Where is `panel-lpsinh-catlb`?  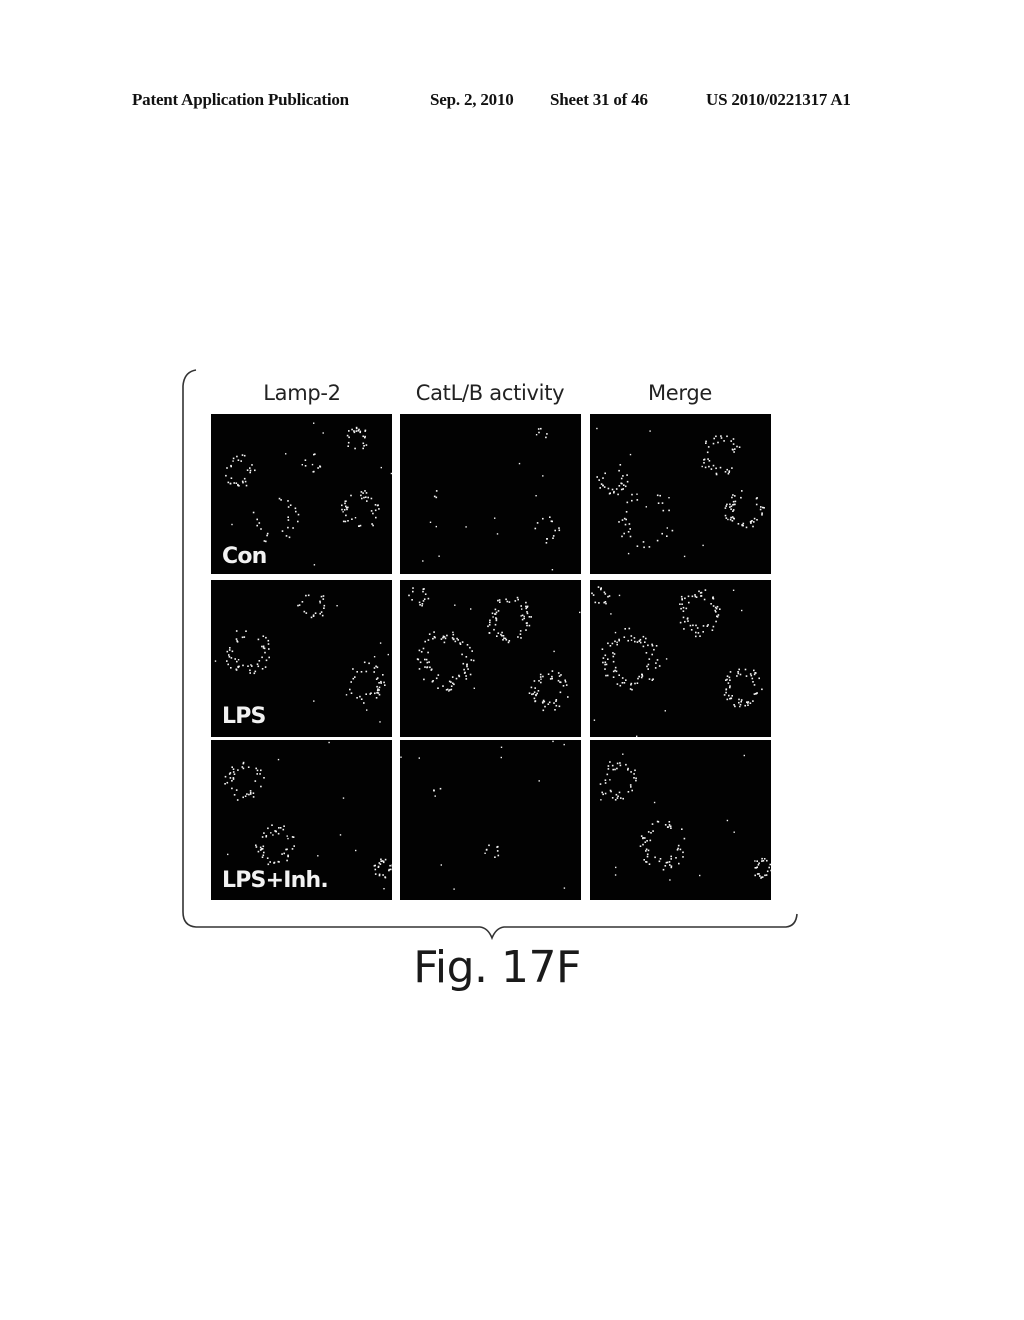 panel-lpsinh-catlb is located at coordinates (490, 820).